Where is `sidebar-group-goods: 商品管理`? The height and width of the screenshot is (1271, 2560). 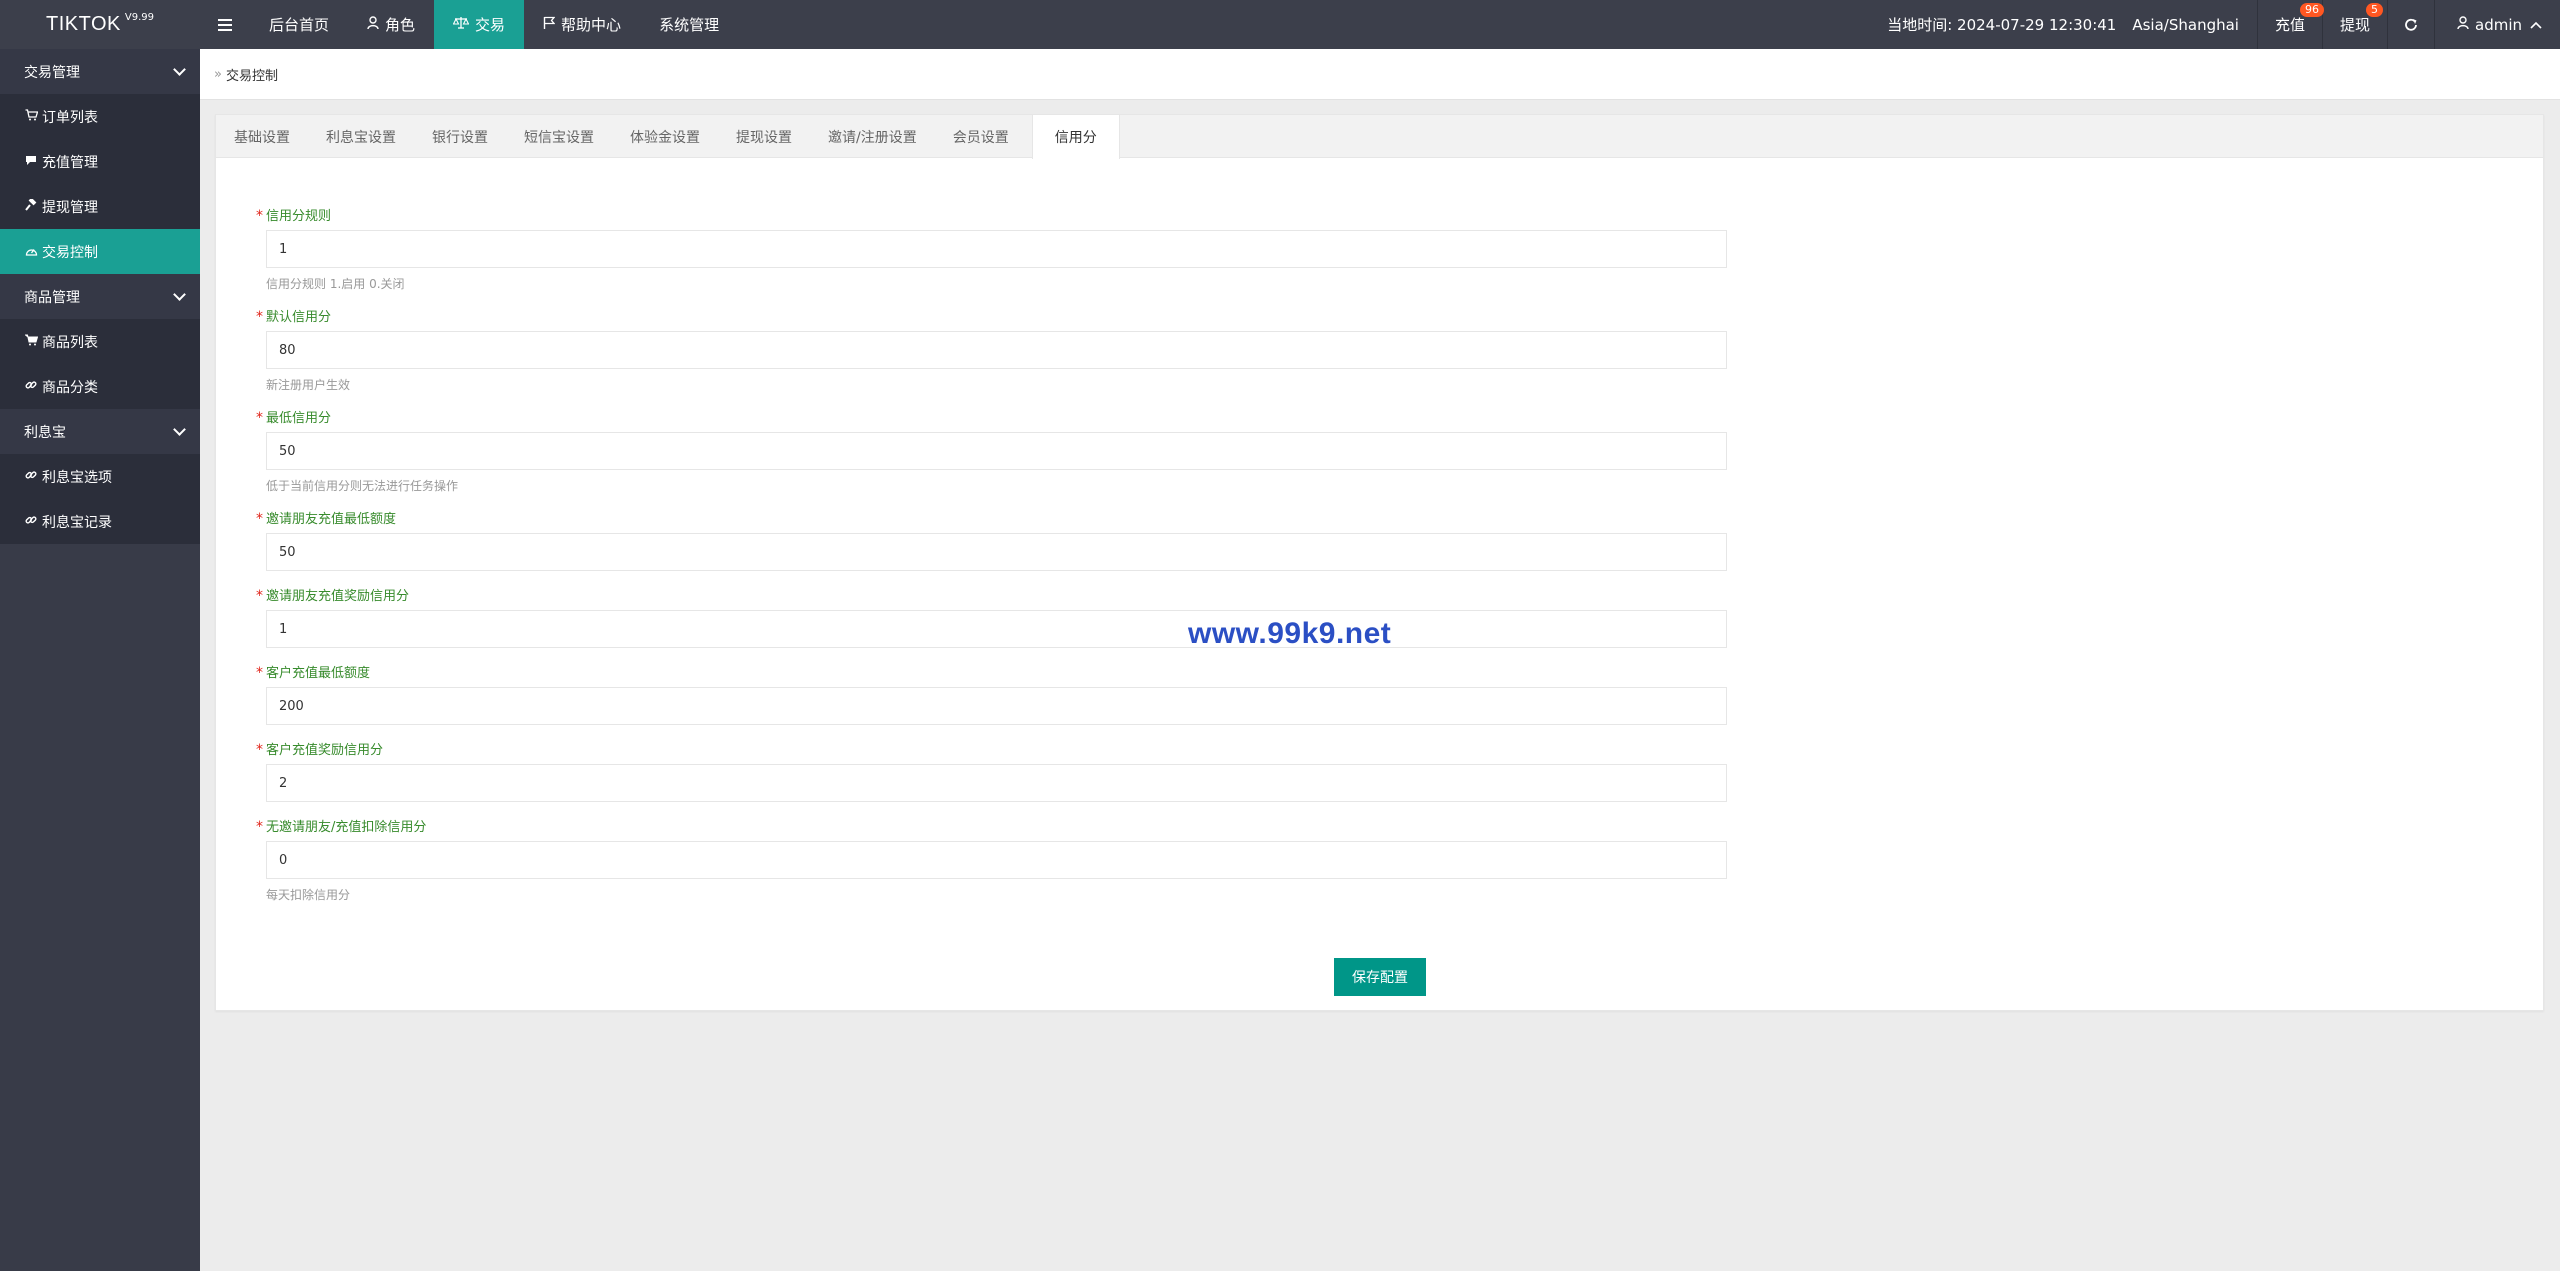
sidebar-group-goods: 商品管理 is located at coordinates (100, 296).